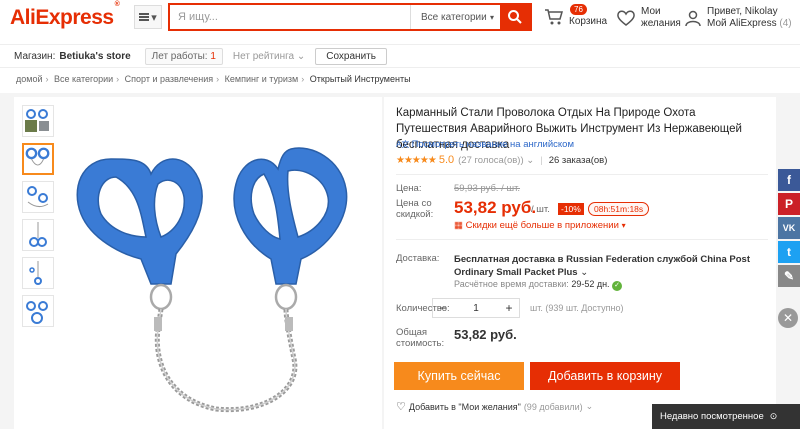  Describe the element at coordinates (789, 180) in the screenshot. I see `facebook-icon: f` at that location.